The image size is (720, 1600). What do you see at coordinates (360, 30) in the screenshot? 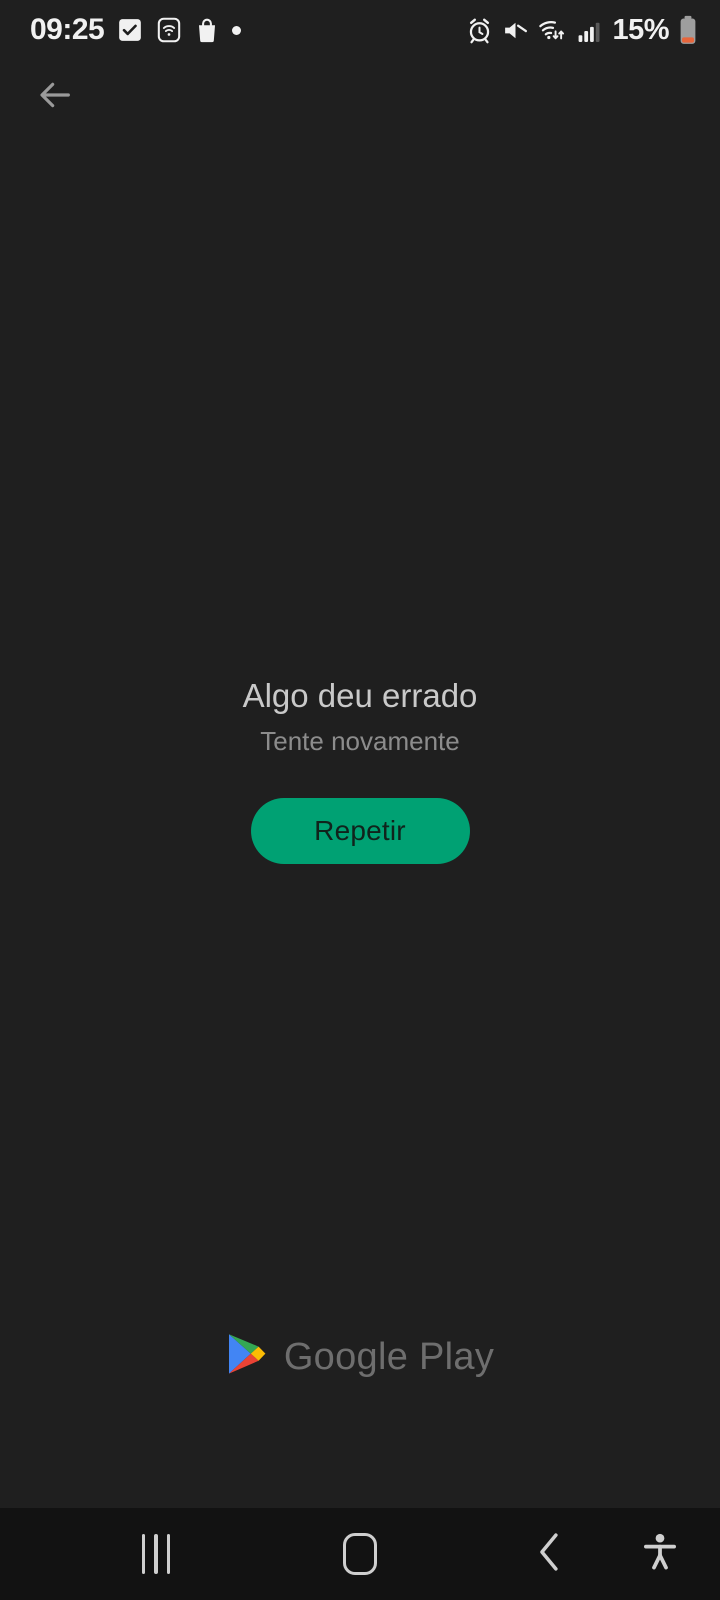
I see `status-bar: 09:25 15%` at bounding box center [360, 30].